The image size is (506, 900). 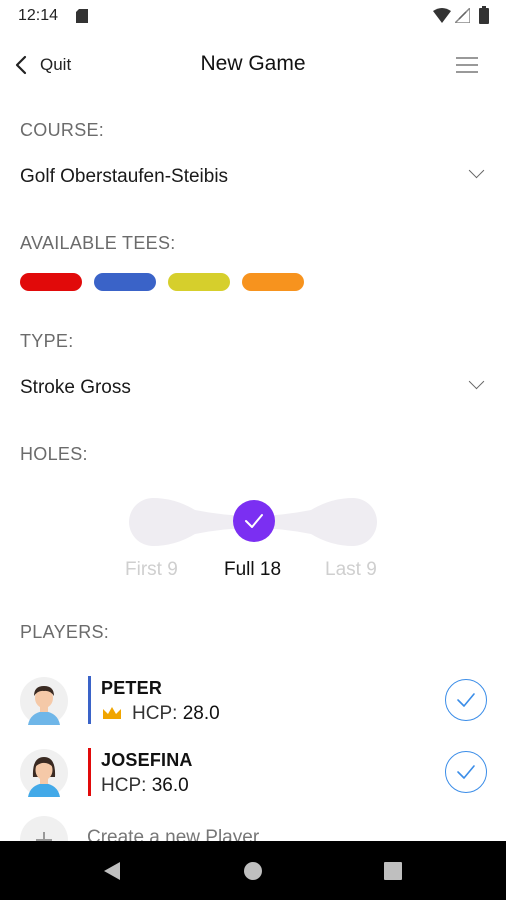 What do you see at coordinates (199, 282) in the screenshot?
I see `tee-yellow` at bounding box center [199, 282].